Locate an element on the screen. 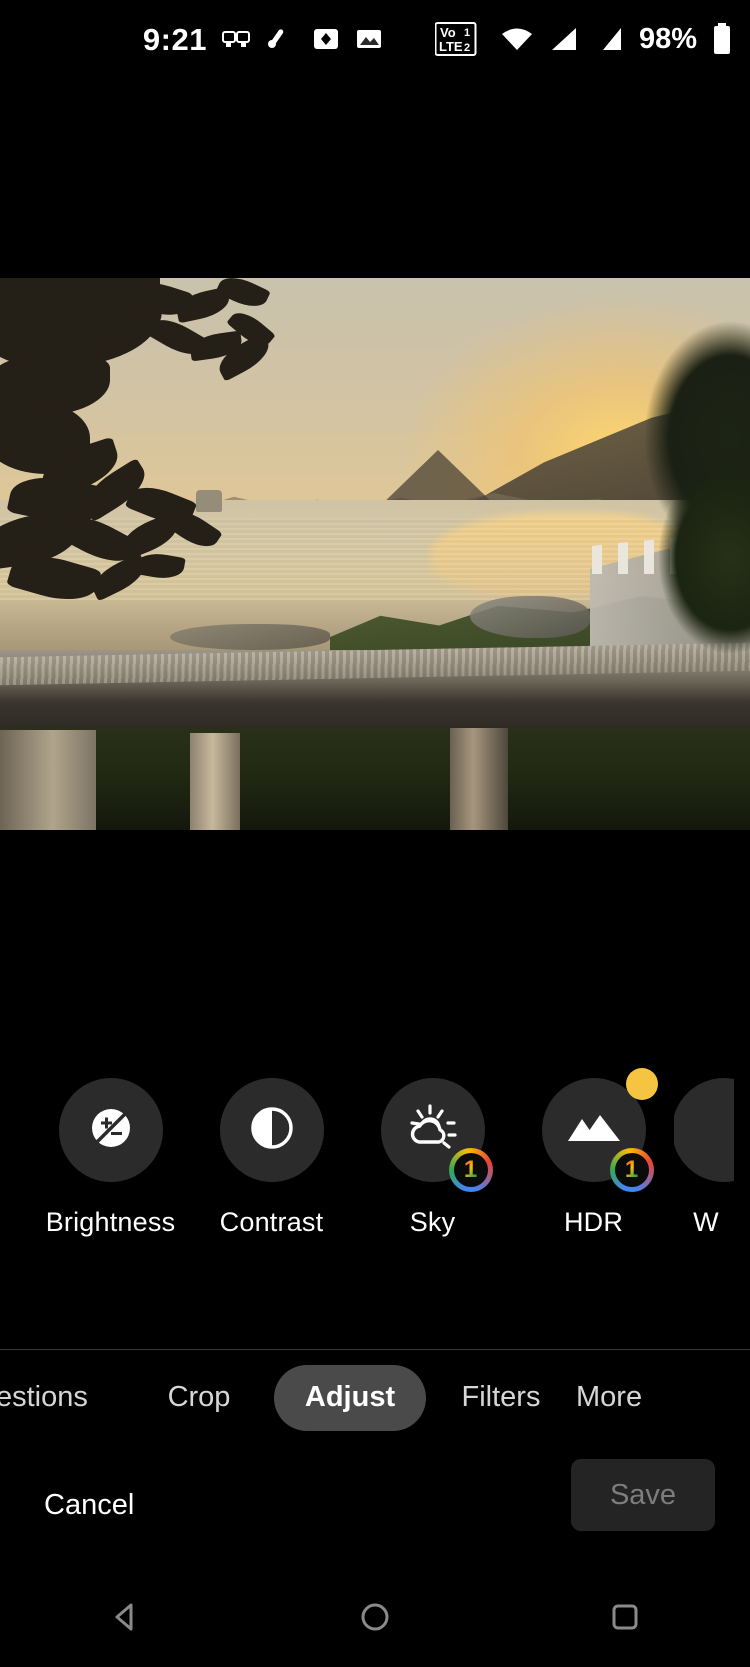 The image size is (750, 1667). svg-text: 2 is located at coordinates (467, 48).